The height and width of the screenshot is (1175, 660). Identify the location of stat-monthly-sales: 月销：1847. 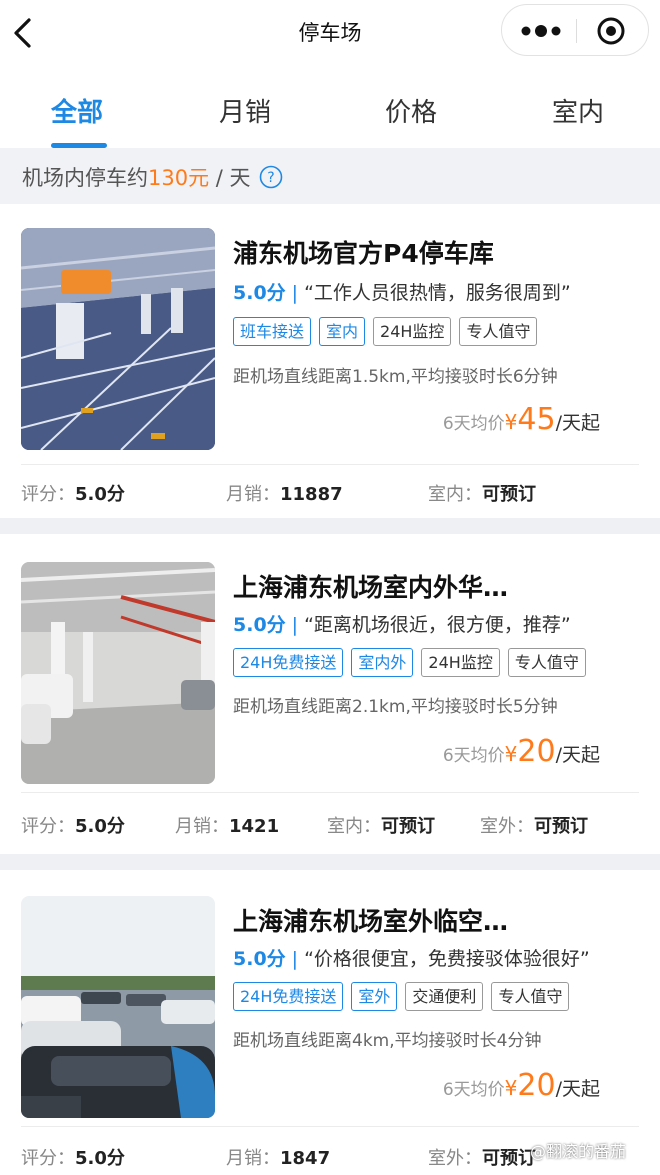
(278, 1158).